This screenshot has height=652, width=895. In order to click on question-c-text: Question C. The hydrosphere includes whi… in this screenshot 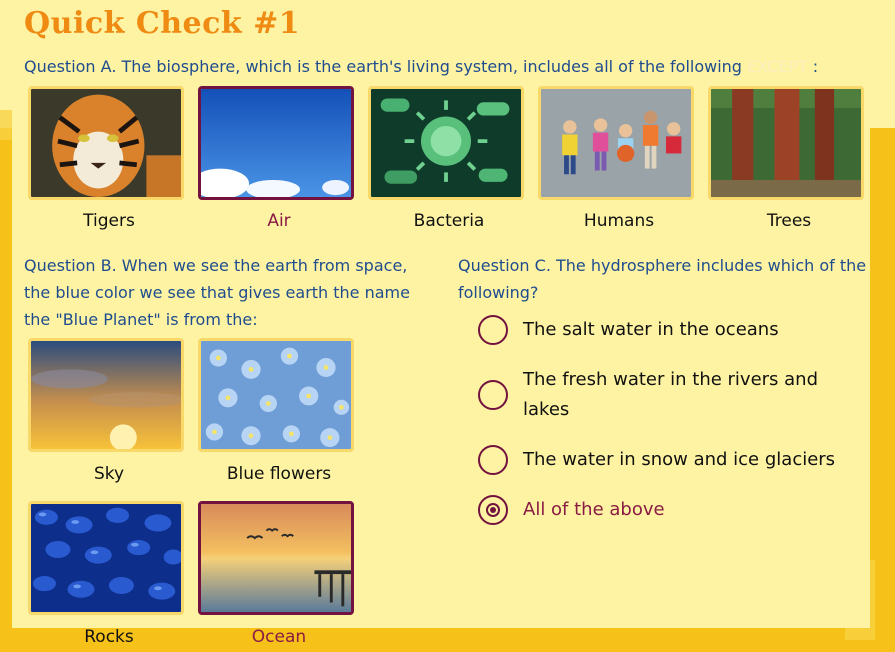, I will do `click(662, 279)`.